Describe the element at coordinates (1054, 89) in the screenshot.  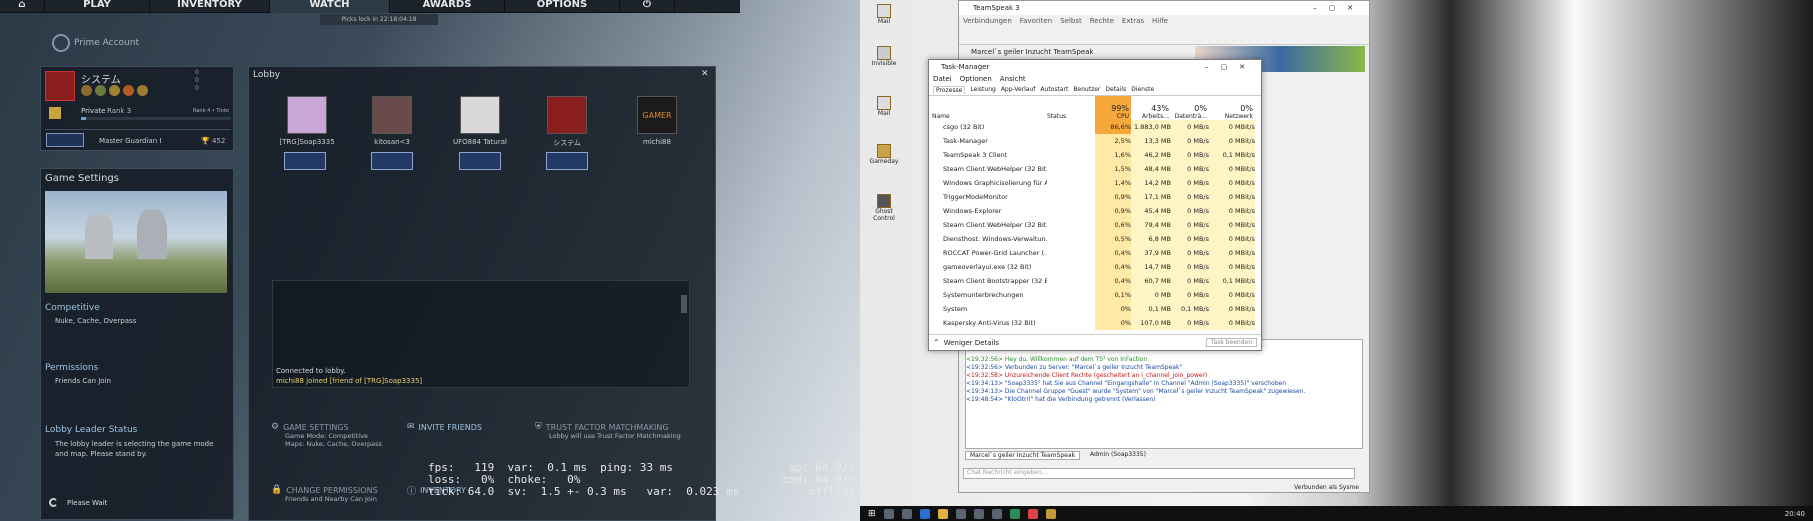
I see `tab-startup: Autostart` at that location.